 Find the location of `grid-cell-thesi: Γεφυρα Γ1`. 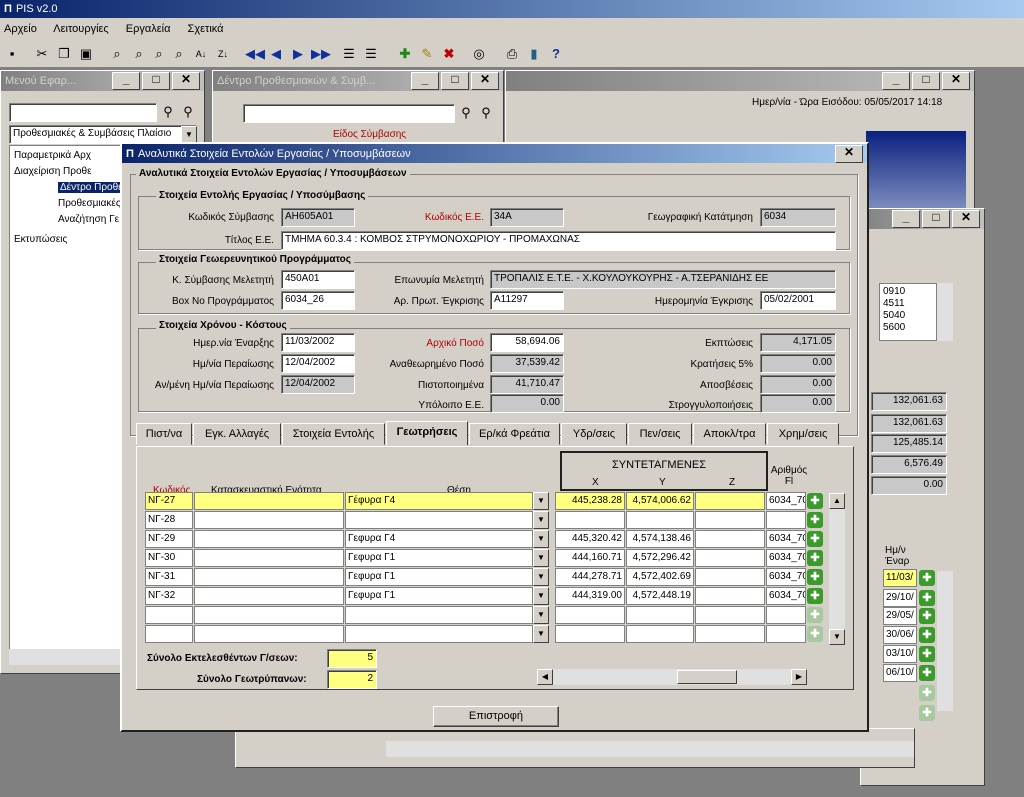

grid-cell-thesi: Γεφυρα Γ1 is located at coordinates (439, 558).